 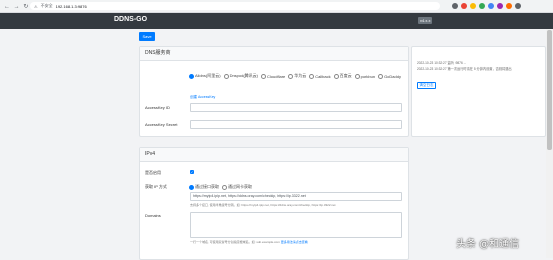 What do you see at coordinates (276, 76) in the screenshot?
I see `dns-provider-label: Cloudflare` at bounding box center [276, 76].